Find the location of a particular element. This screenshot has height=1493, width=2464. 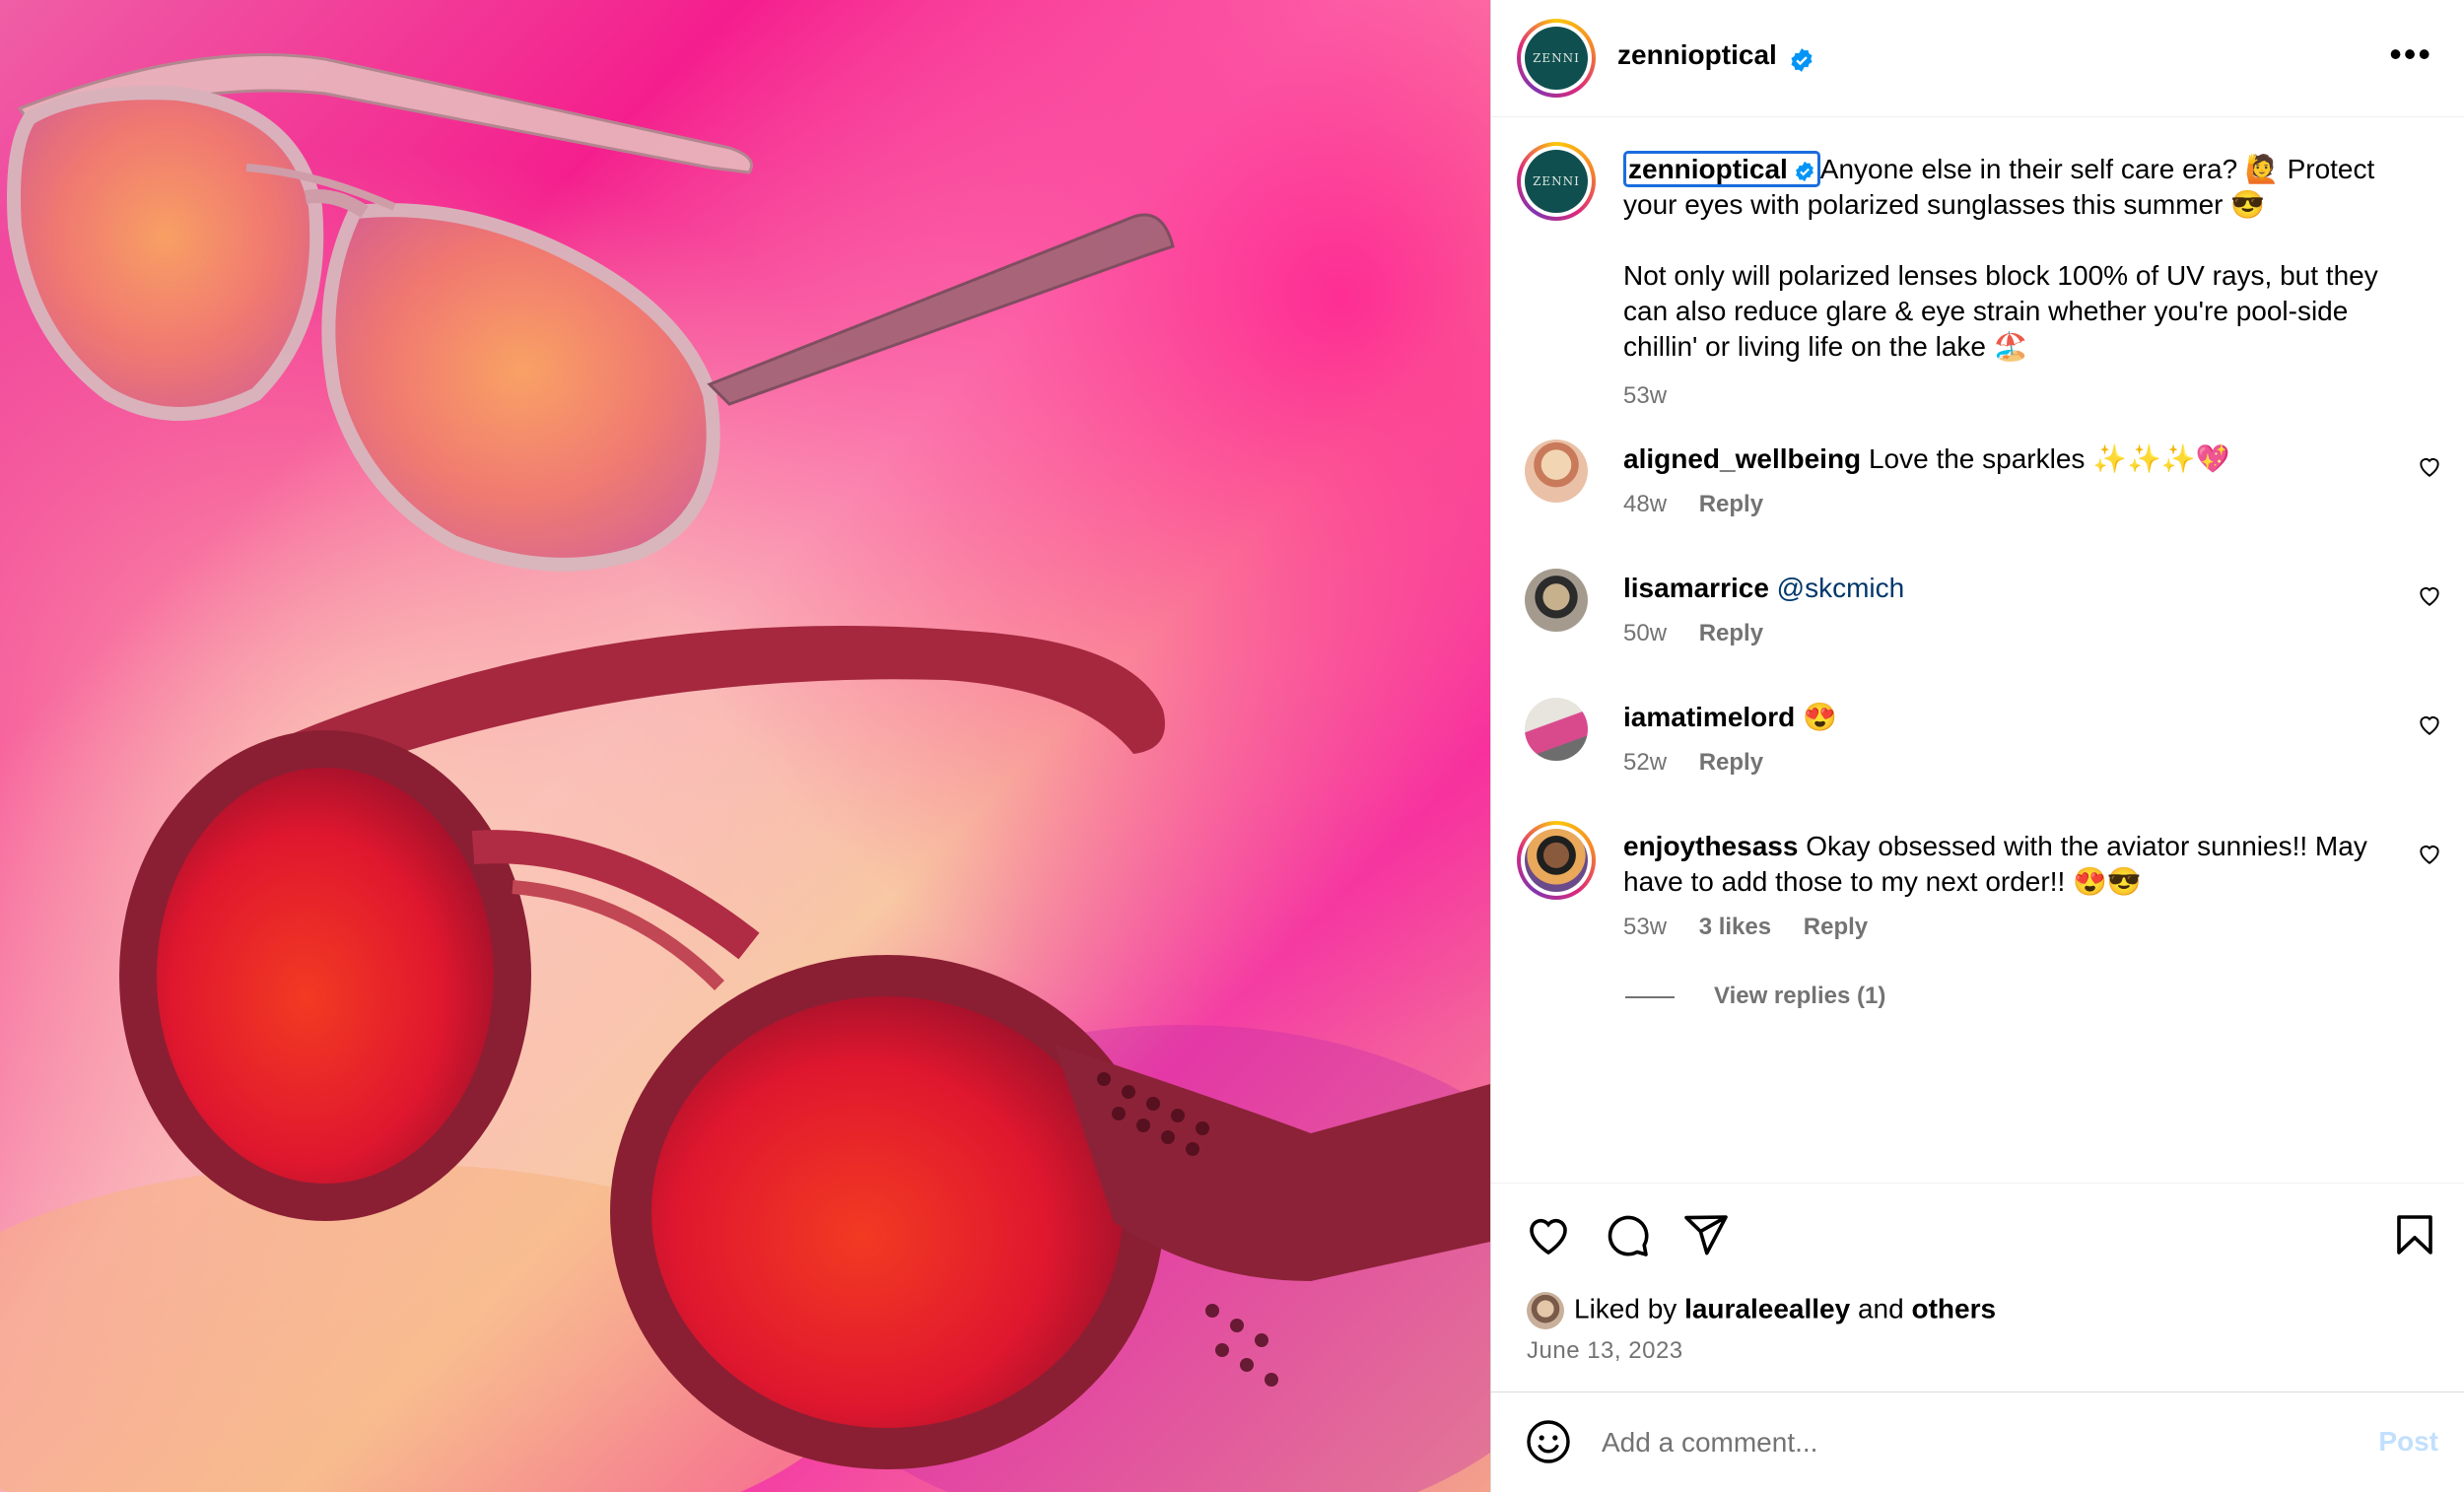

commenter-avatar-story-ring is located at coordinates (1556, 861).